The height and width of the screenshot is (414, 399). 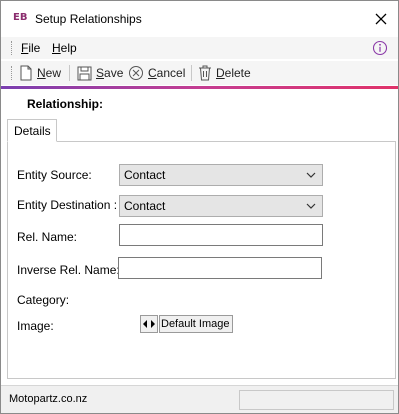 What do you see at coordinates (47, 237) in the screenshot?
I see `rel-name-label: Rel. Name:` at bounding box center [47, 237].